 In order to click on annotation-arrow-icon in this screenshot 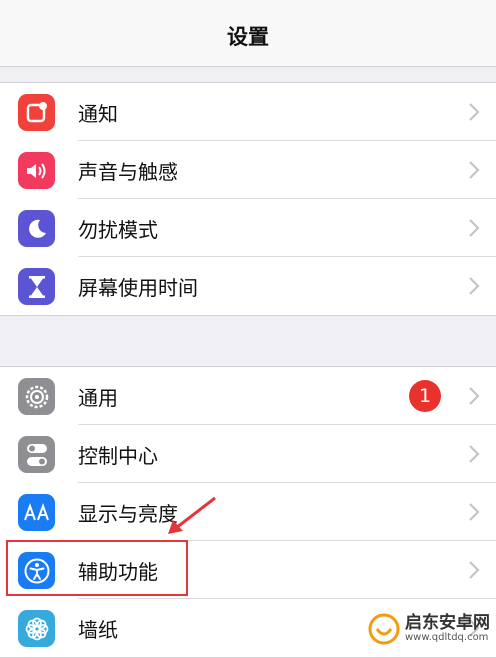, I will do `click(192, 515)`.